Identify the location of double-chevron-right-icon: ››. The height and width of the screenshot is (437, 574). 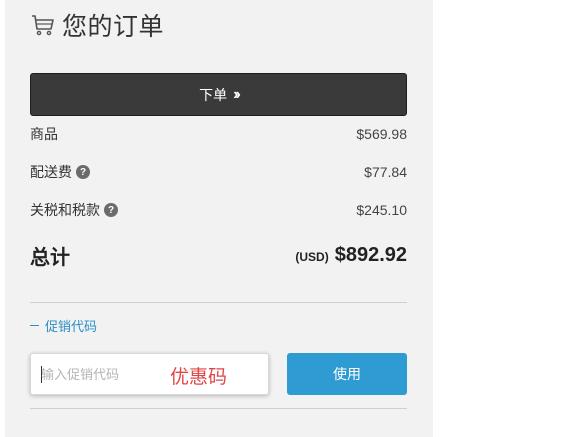
(236, 94).